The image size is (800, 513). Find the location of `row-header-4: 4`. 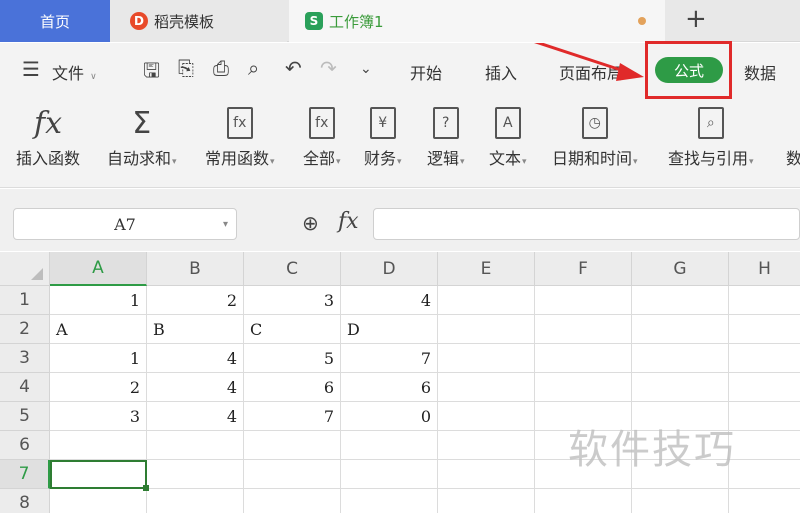

row-header-4: 4 is located at coordinates (25, 387).